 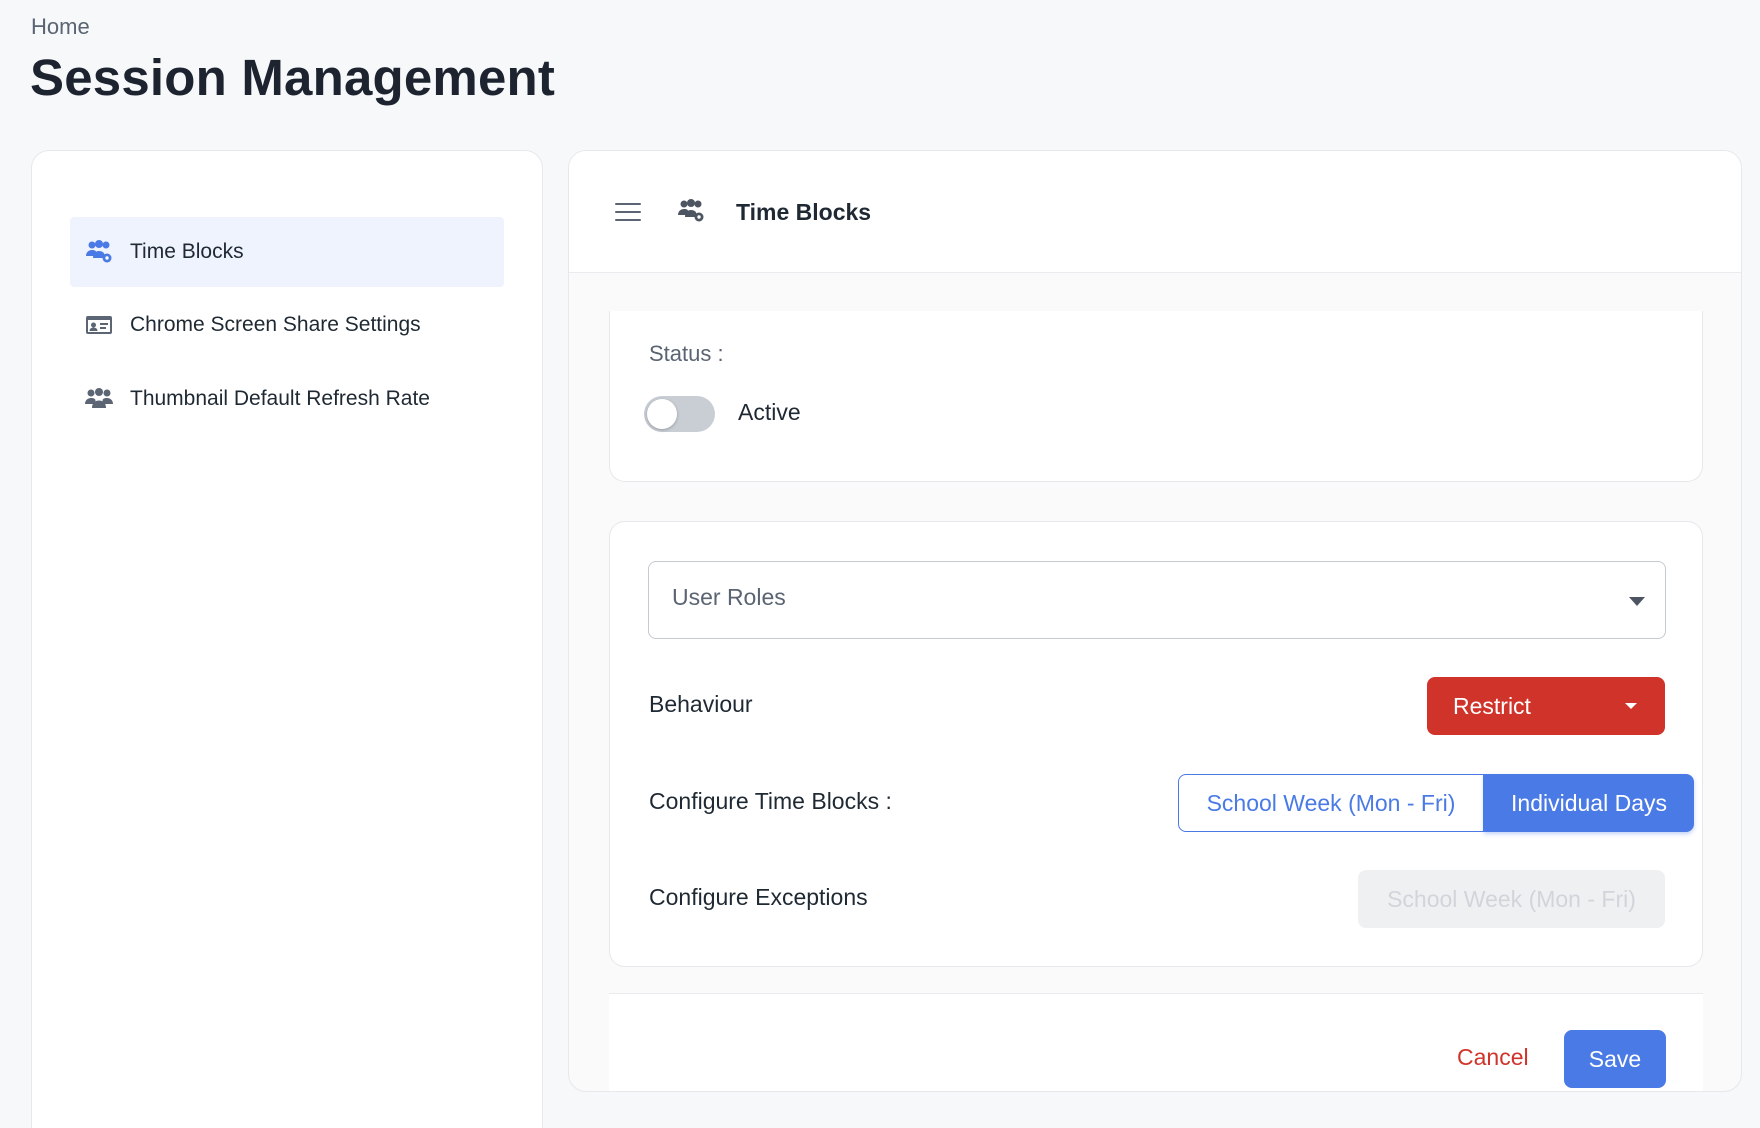 What do you see at coordinates (275, 324) in the screenshot?
I see `sidebar-item-label: Chrome Screen Share Settings` at bounding box center [275, 324].